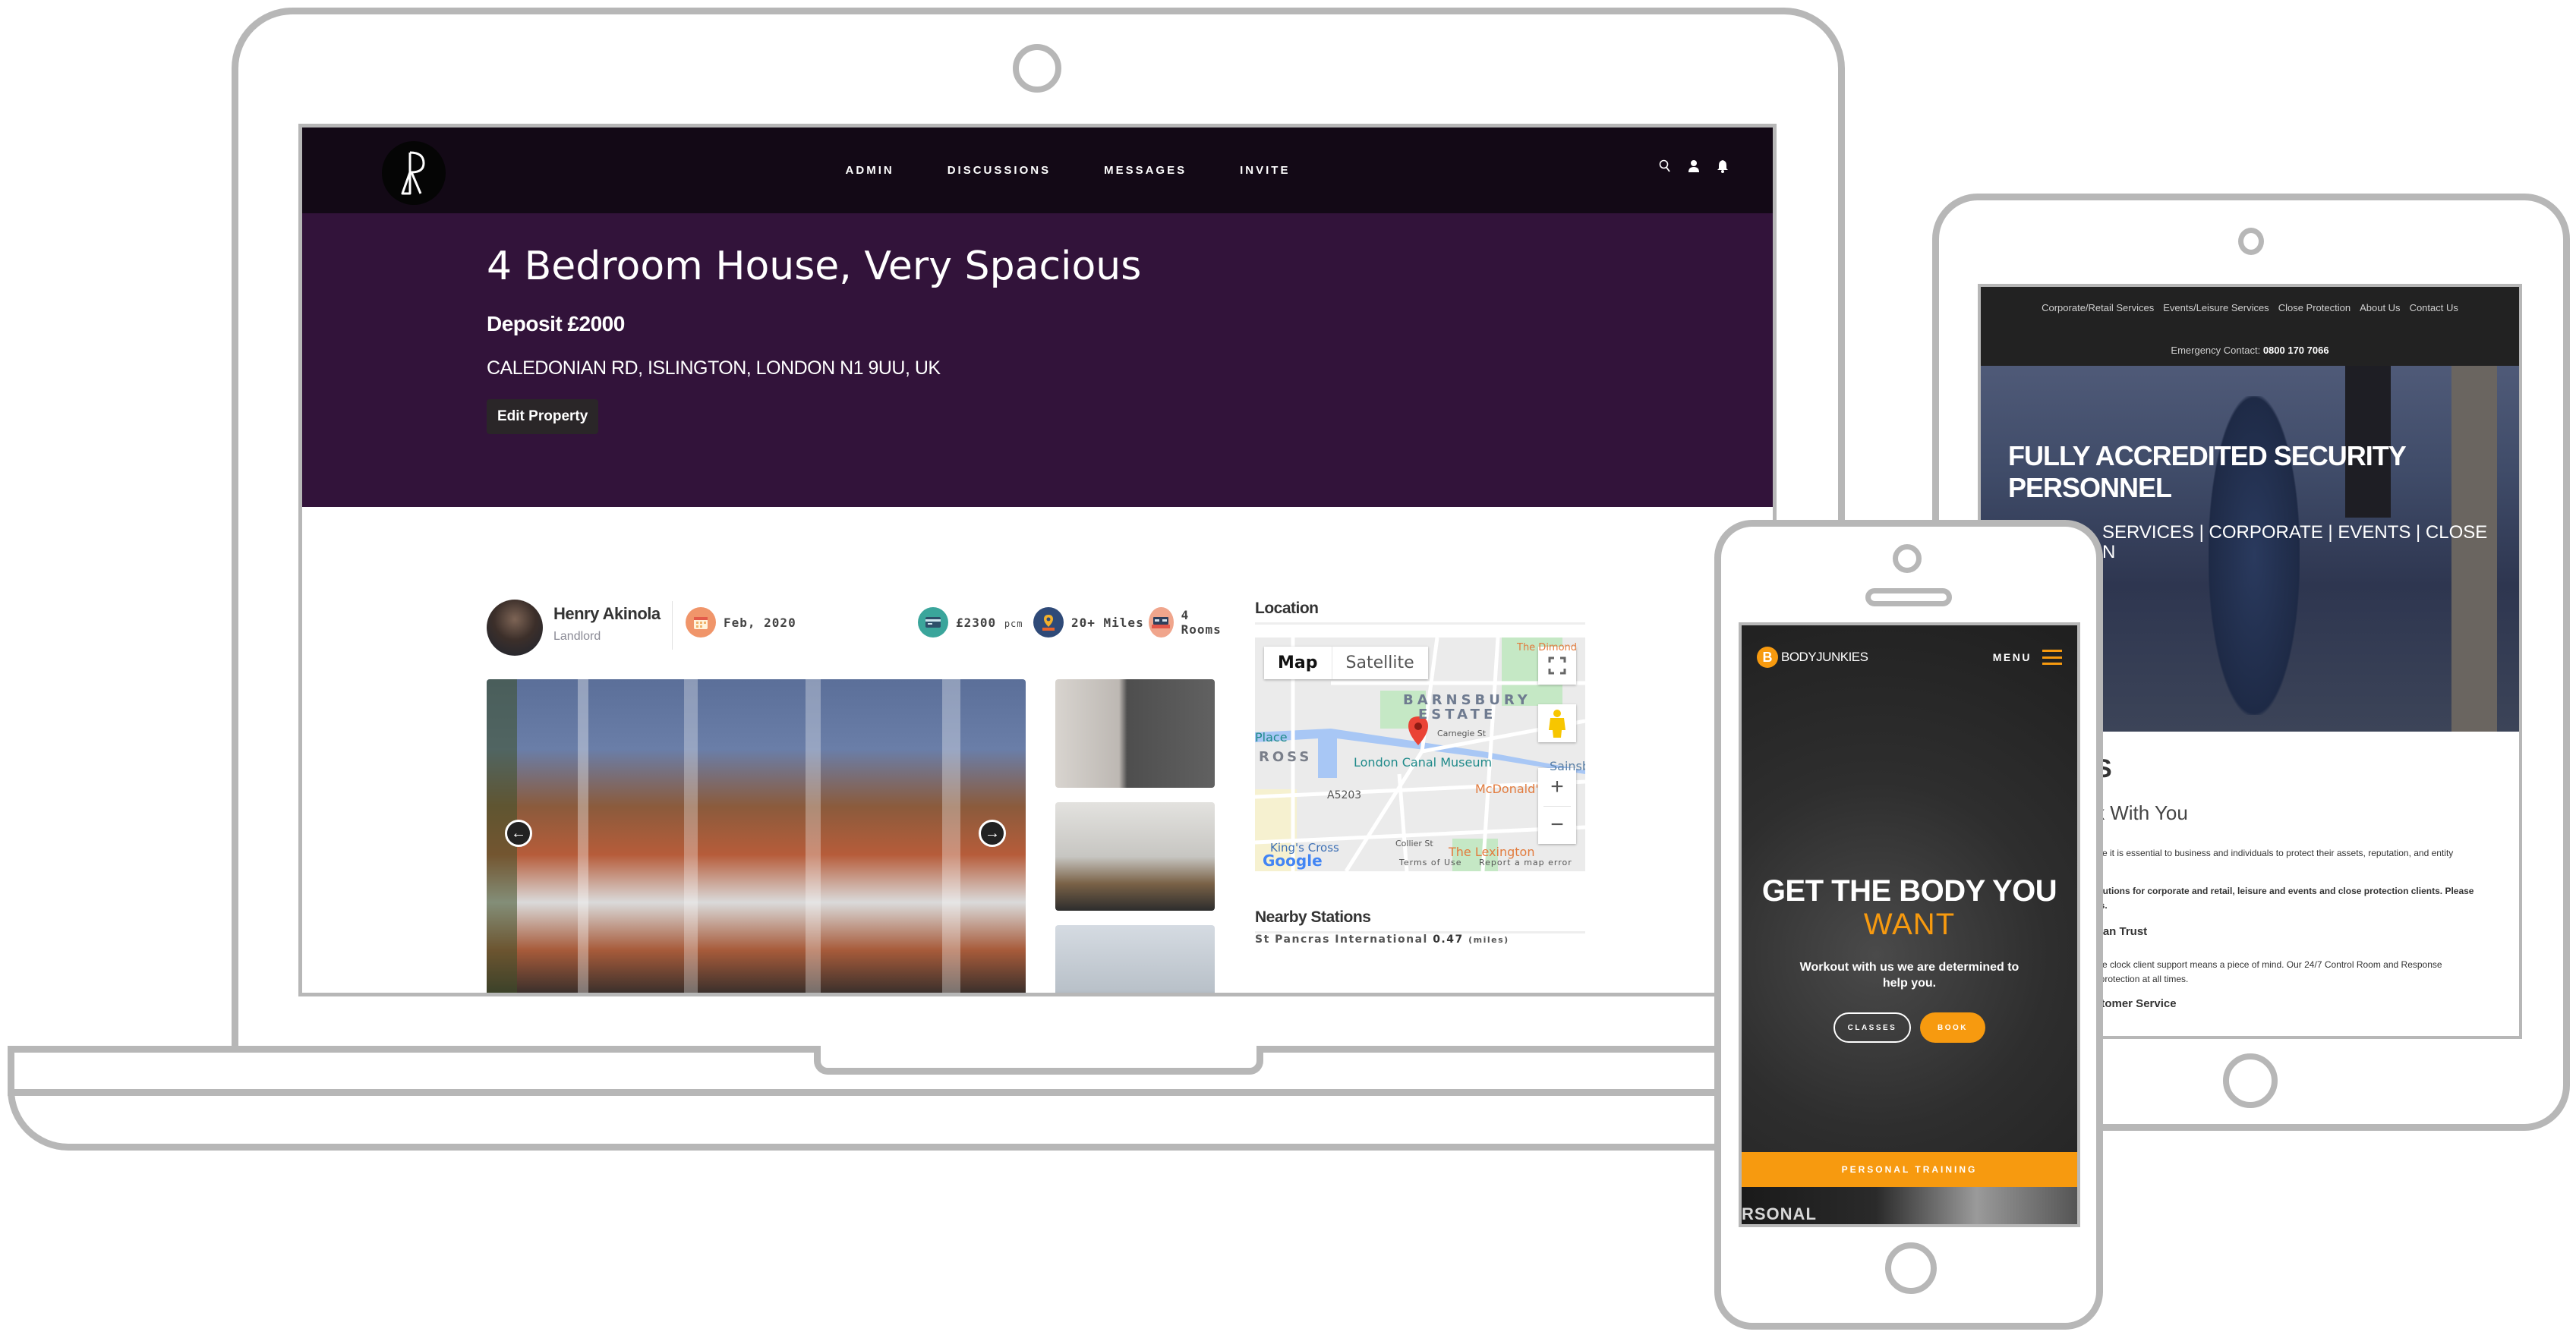 This screenshot has height=1338, width=2576. Describe the element at coordinates (1286, 757) in the screenshot. I see `map-label-ross: ROSS` at that location.